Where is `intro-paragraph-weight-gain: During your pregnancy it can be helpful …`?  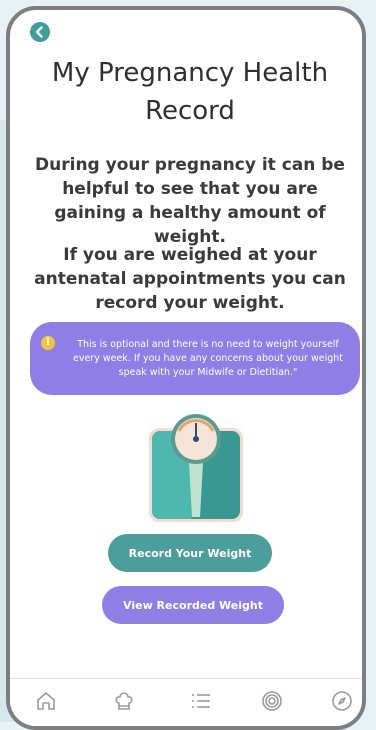 intro-paragraph-weight-gain: During your pregnancy it can be helpful … is located at coordinates (190, 201).